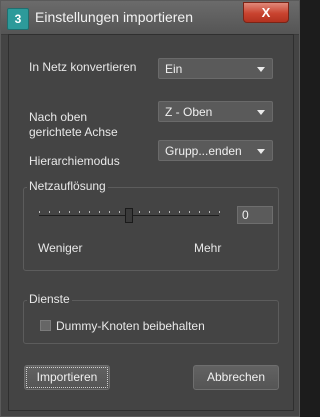  Describe the element at coordinates (83, 67) in the screenshot. I see `convert-to-mesh-label: In Netz konvertieren` at that location.